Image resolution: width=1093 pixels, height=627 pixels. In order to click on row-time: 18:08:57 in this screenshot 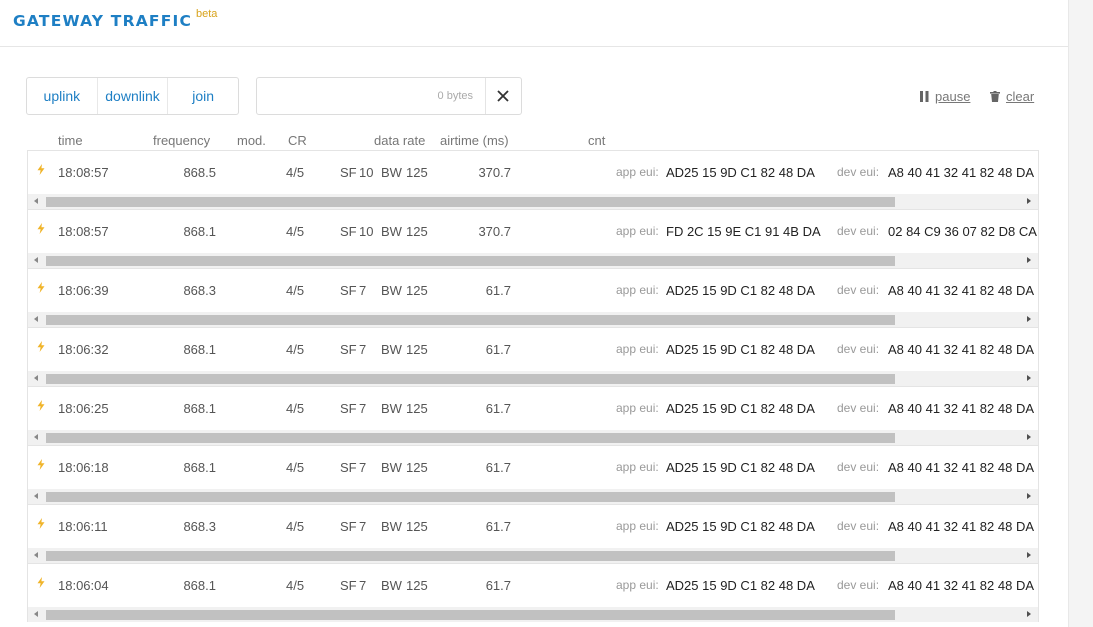, I will do `click(83, 231)`.